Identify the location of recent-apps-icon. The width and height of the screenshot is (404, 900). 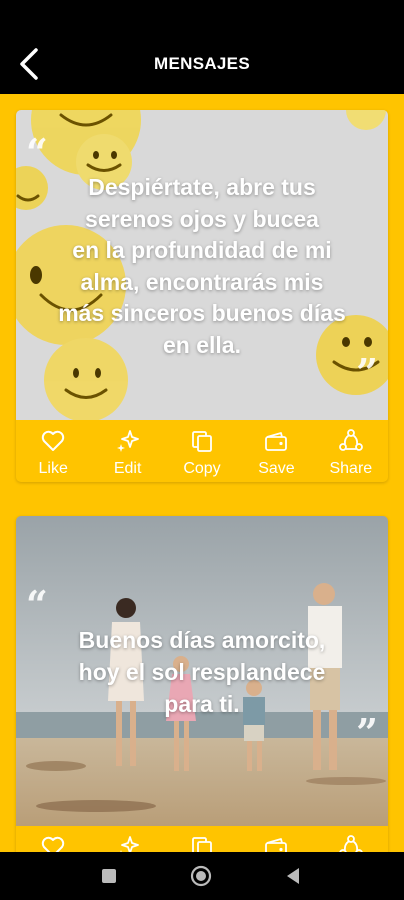
(109, 876).